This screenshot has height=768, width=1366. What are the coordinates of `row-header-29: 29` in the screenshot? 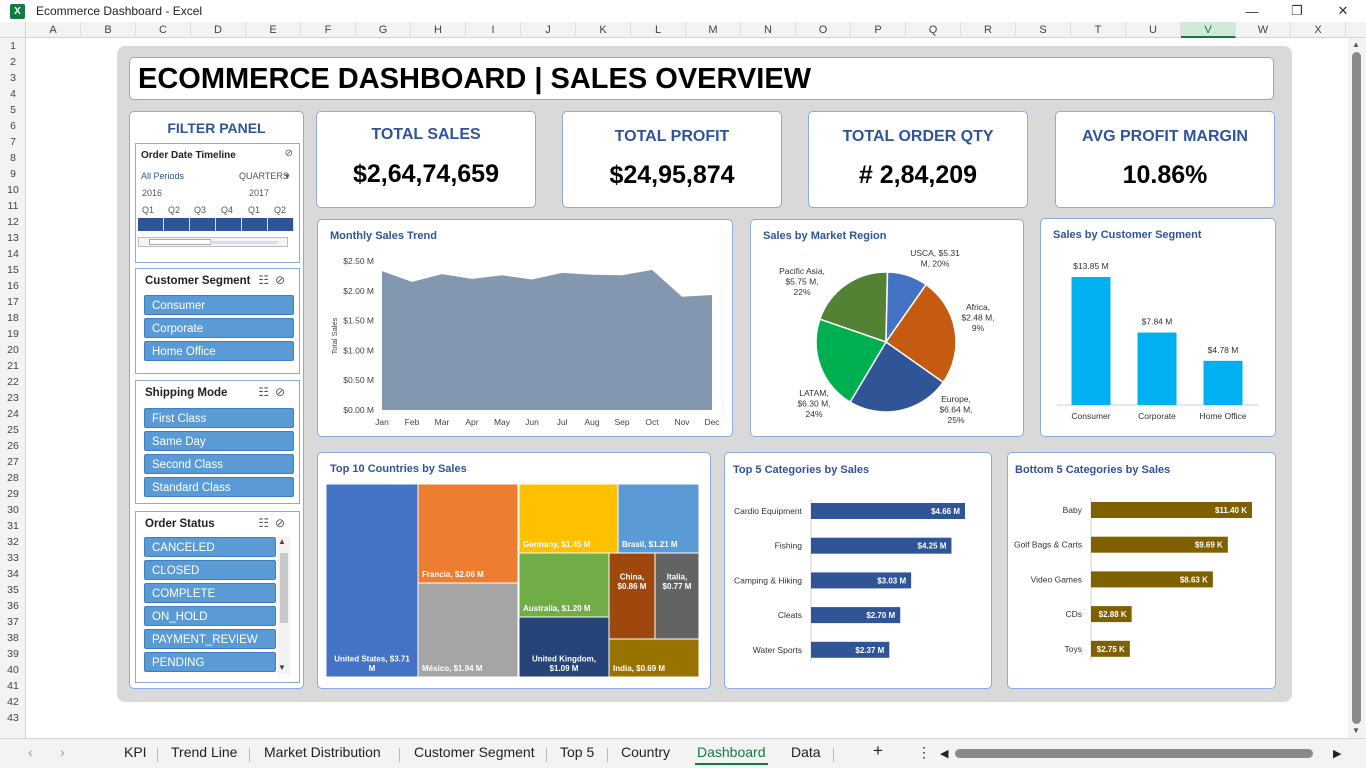 It's located at (13, 494).